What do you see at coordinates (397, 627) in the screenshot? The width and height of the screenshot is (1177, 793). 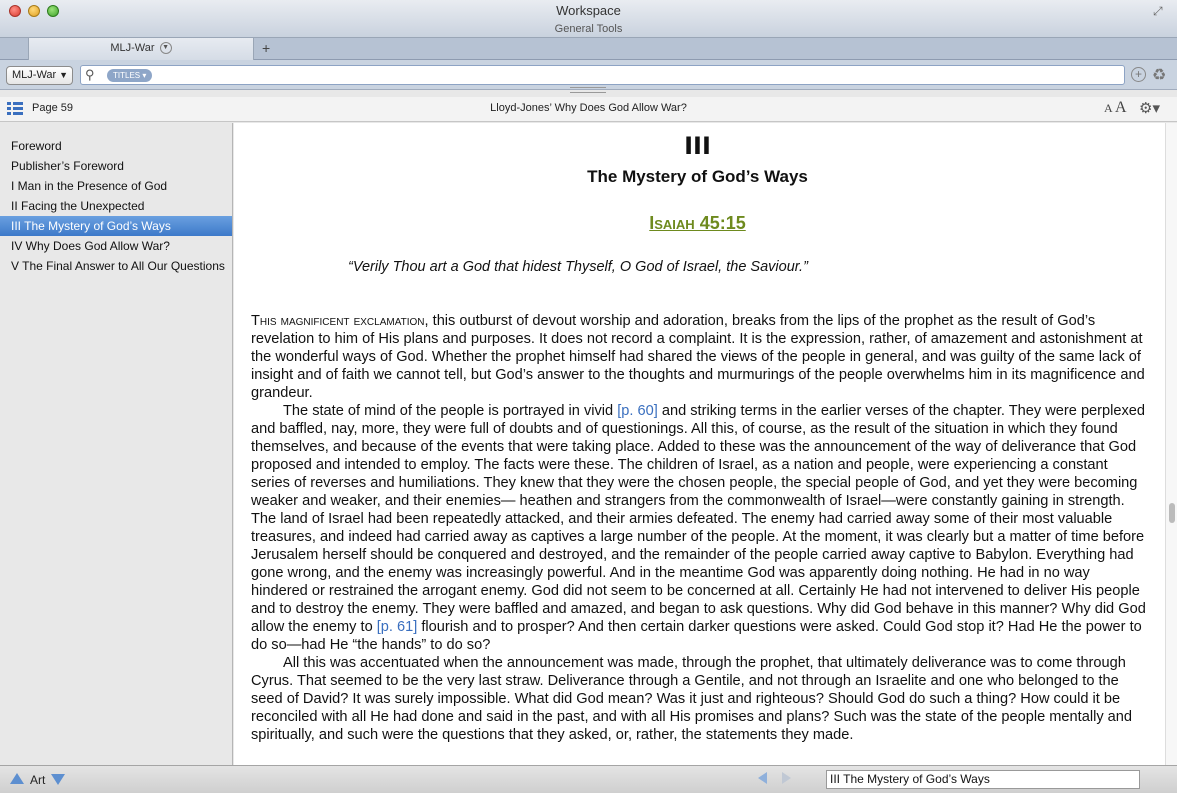 I see `page-link: [p. 61]` at bounding box center [397, 627].